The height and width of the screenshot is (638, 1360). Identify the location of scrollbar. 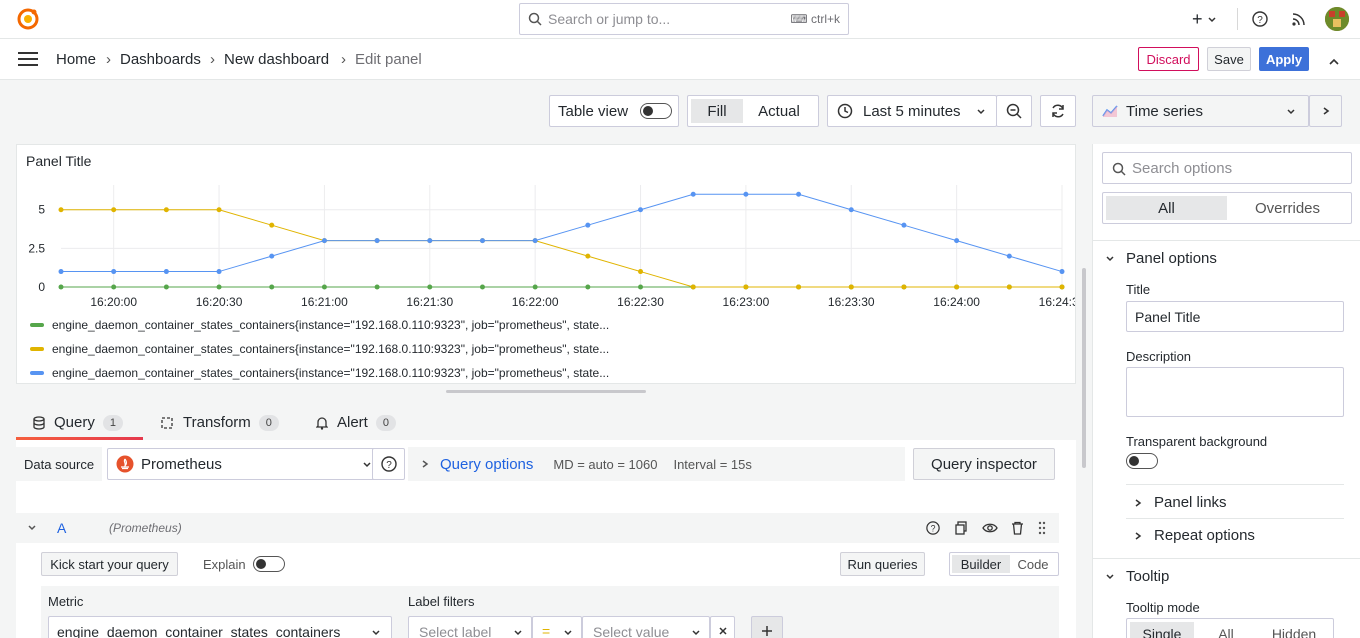
(1084, 368).